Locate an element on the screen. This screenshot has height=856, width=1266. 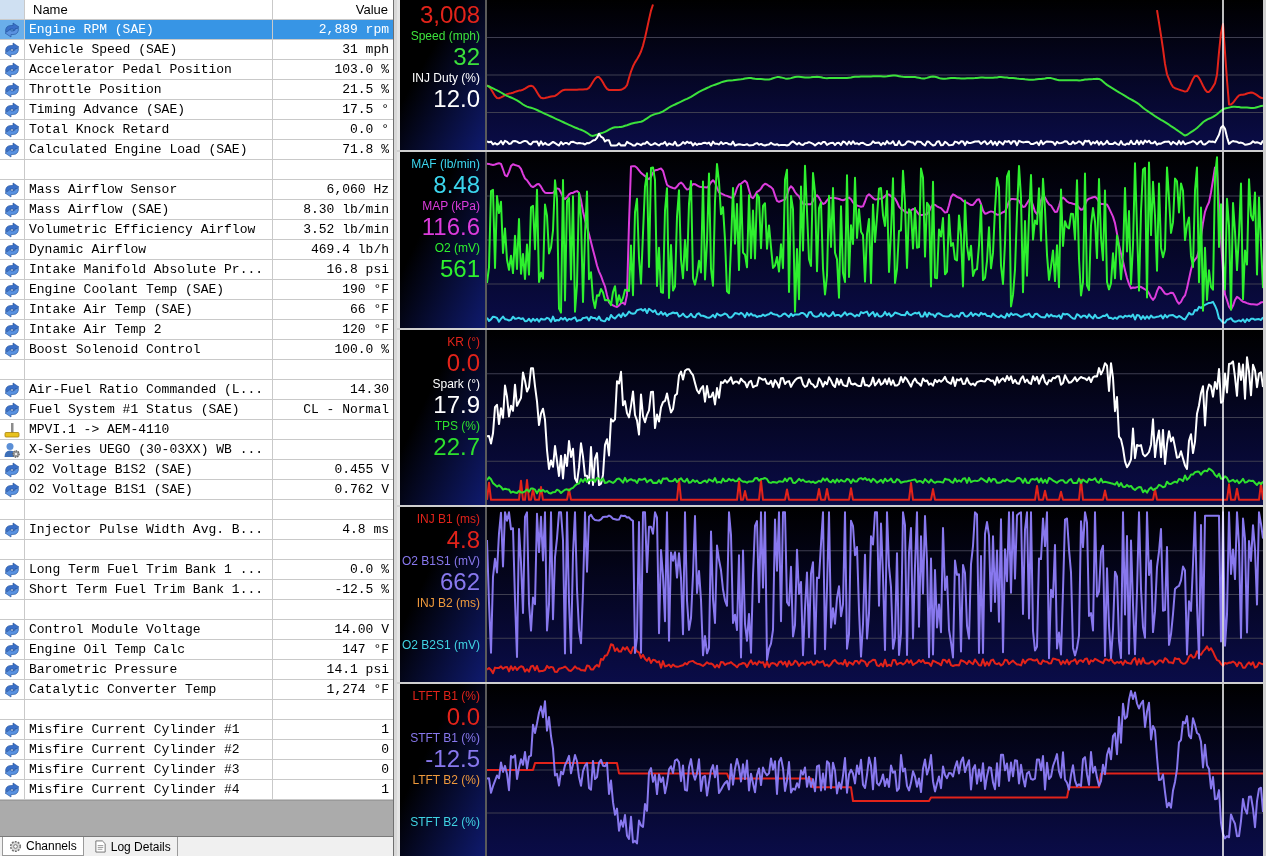
table-row: Short Term Fuel Trim Bank 1... -12.5 % is located at coordinates (196, 590).